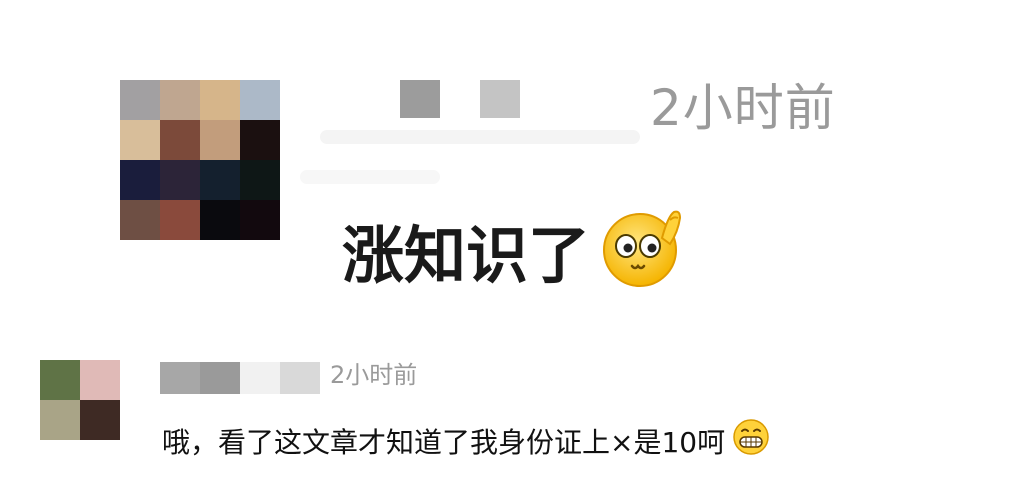 Image resolution: width=1024 pixels, height=504 pixels. I want to click on comment-text: 涨知识了, so click(466, 255).